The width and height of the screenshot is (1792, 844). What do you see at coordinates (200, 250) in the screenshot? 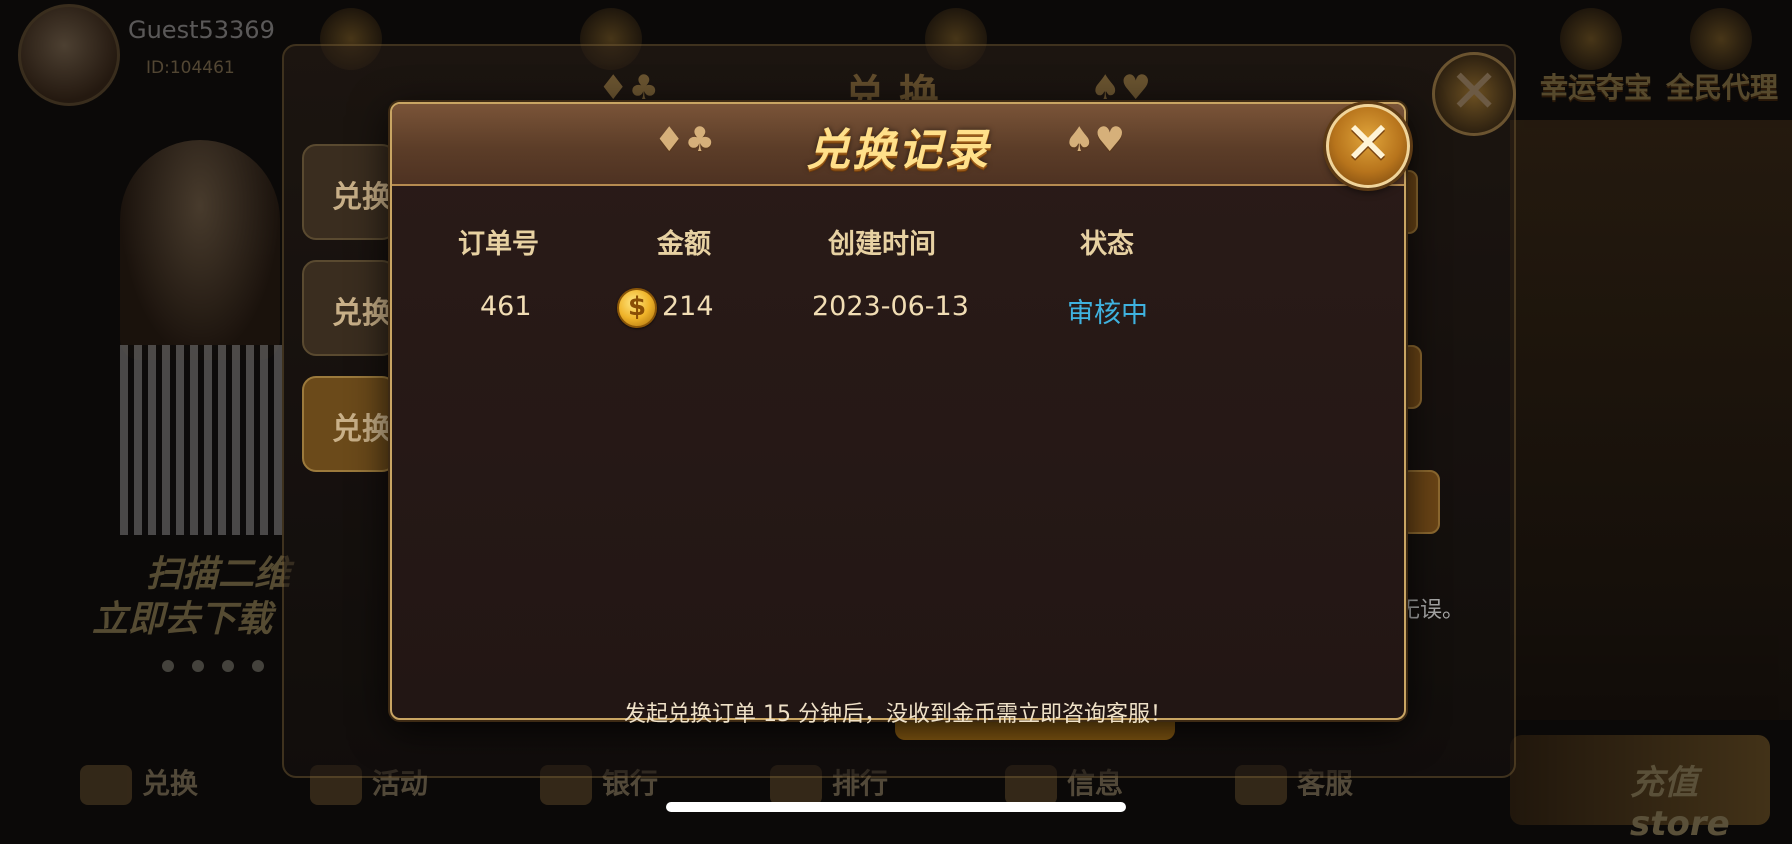
I see `promo-character` at bounding box center [200, 250].